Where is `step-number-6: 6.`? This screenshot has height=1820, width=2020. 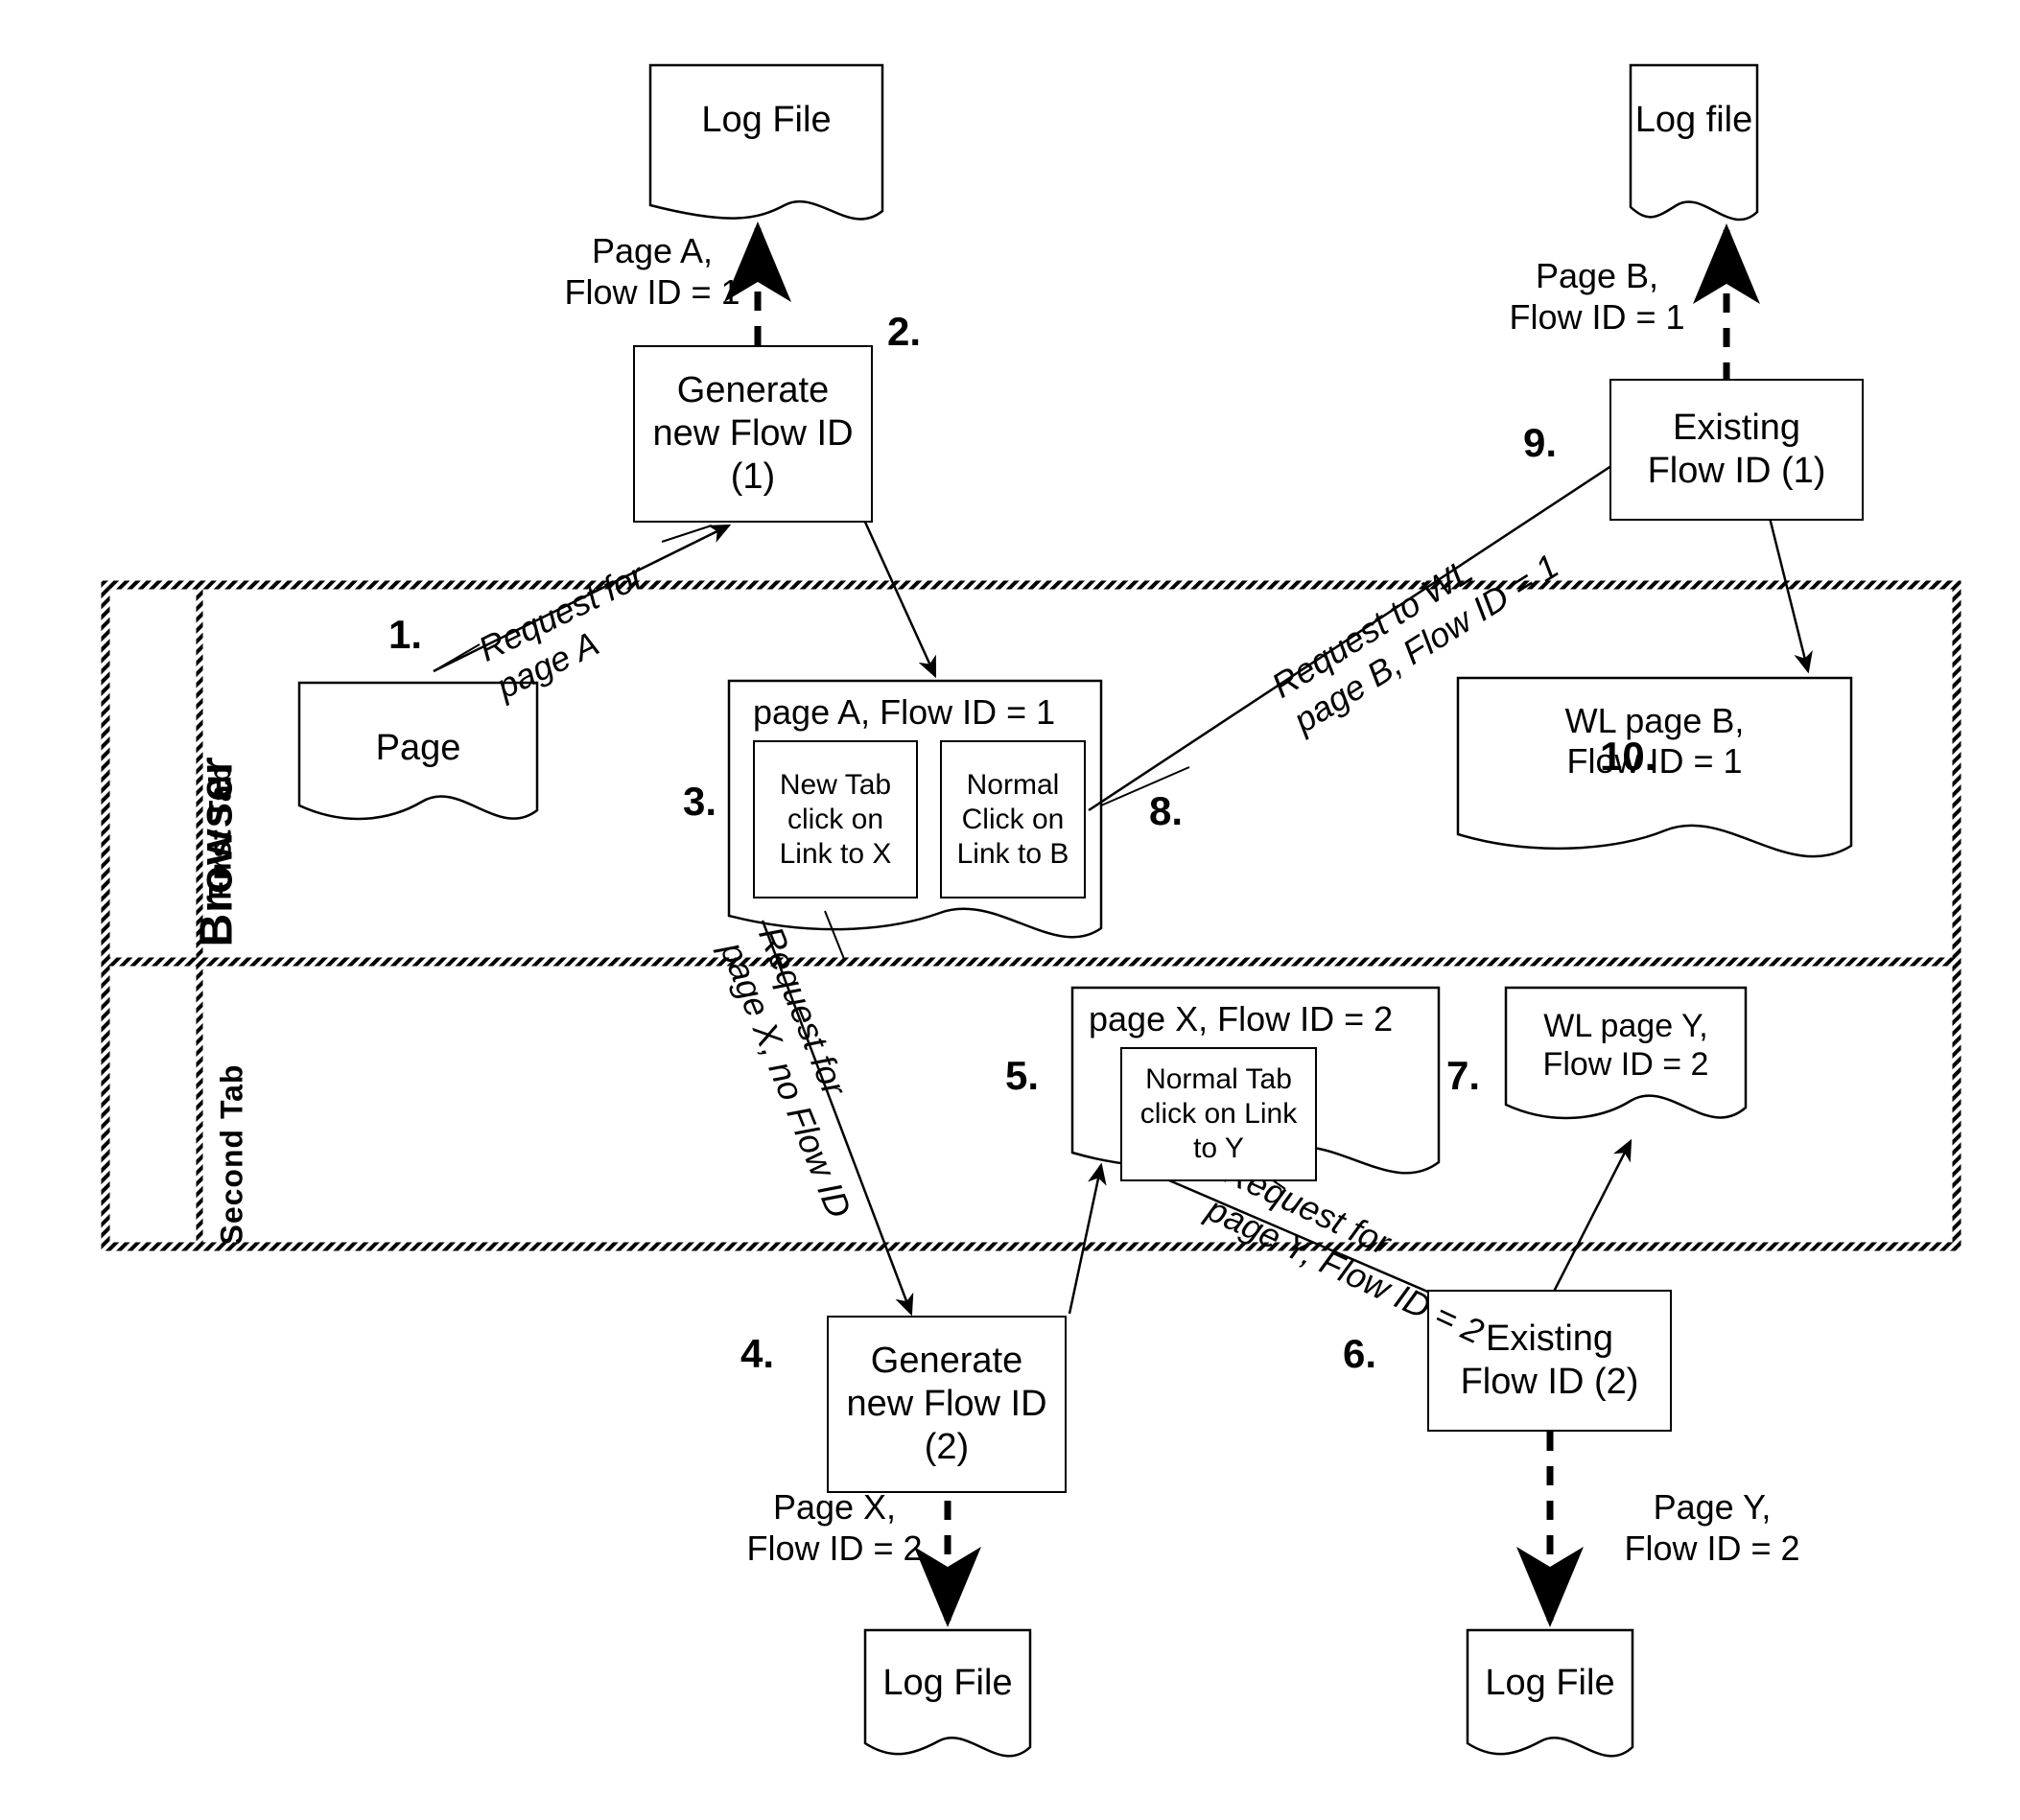 step-number-6: 6. is located at coordinates (1360, 1353).